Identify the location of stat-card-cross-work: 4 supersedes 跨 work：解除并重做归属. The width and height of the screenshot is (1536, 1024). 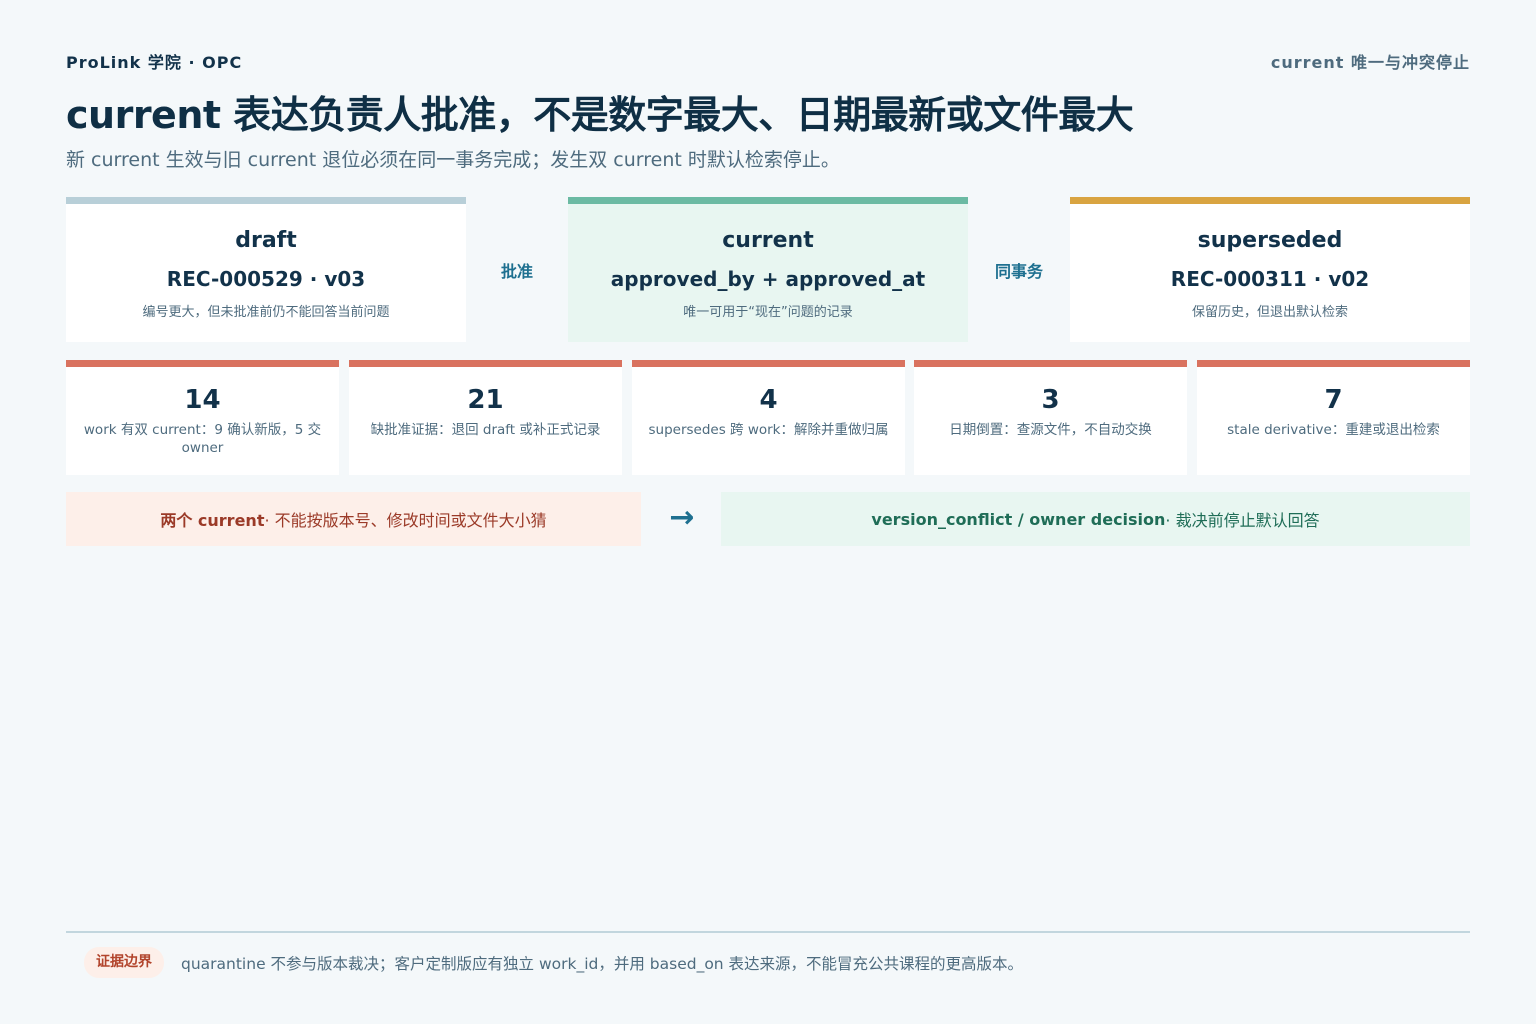
(768, 417).